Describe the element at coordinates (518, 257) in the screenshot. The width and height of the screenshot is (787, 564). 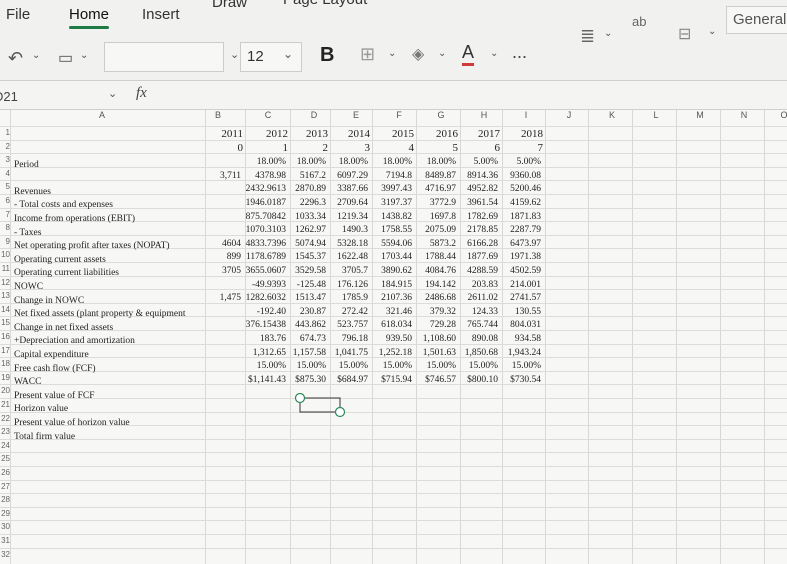
I see `table-cell: 1971.38` at that location.